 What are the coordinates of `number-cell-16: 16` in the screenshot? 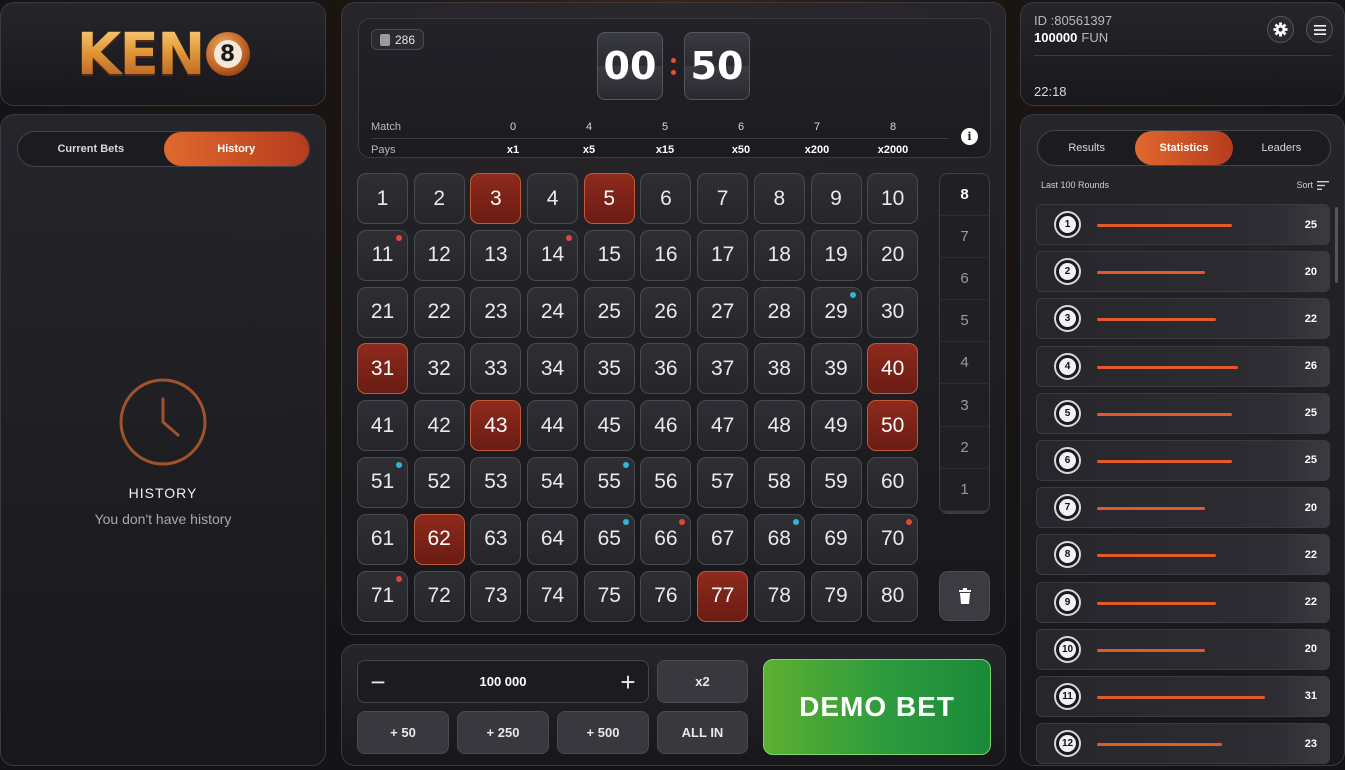 It's located at (666, 255).